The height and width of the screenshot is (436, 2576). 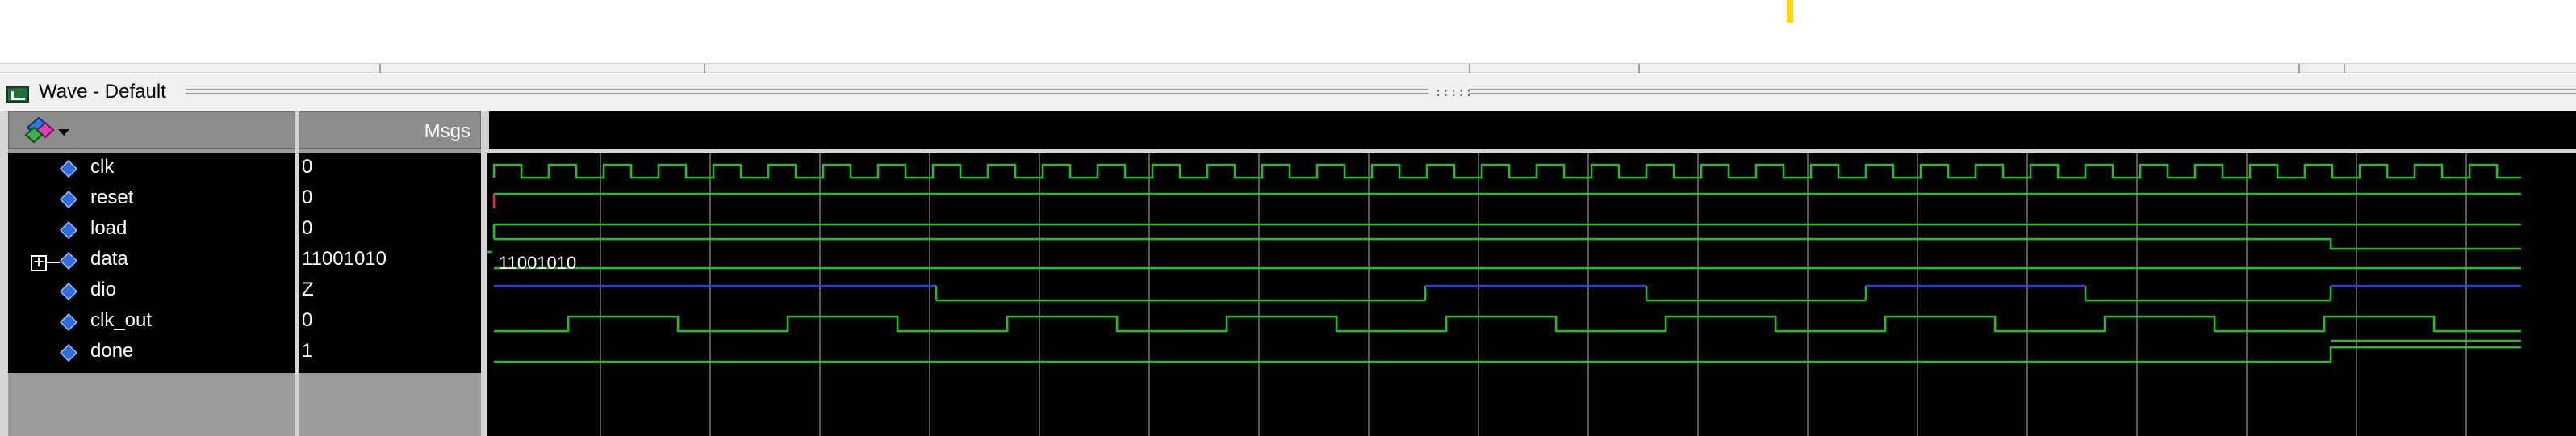 What do you see at coordinates (39, 262) in the screenshot?
I see `expand-plus-icon: +` at bounding box center [39, 262].